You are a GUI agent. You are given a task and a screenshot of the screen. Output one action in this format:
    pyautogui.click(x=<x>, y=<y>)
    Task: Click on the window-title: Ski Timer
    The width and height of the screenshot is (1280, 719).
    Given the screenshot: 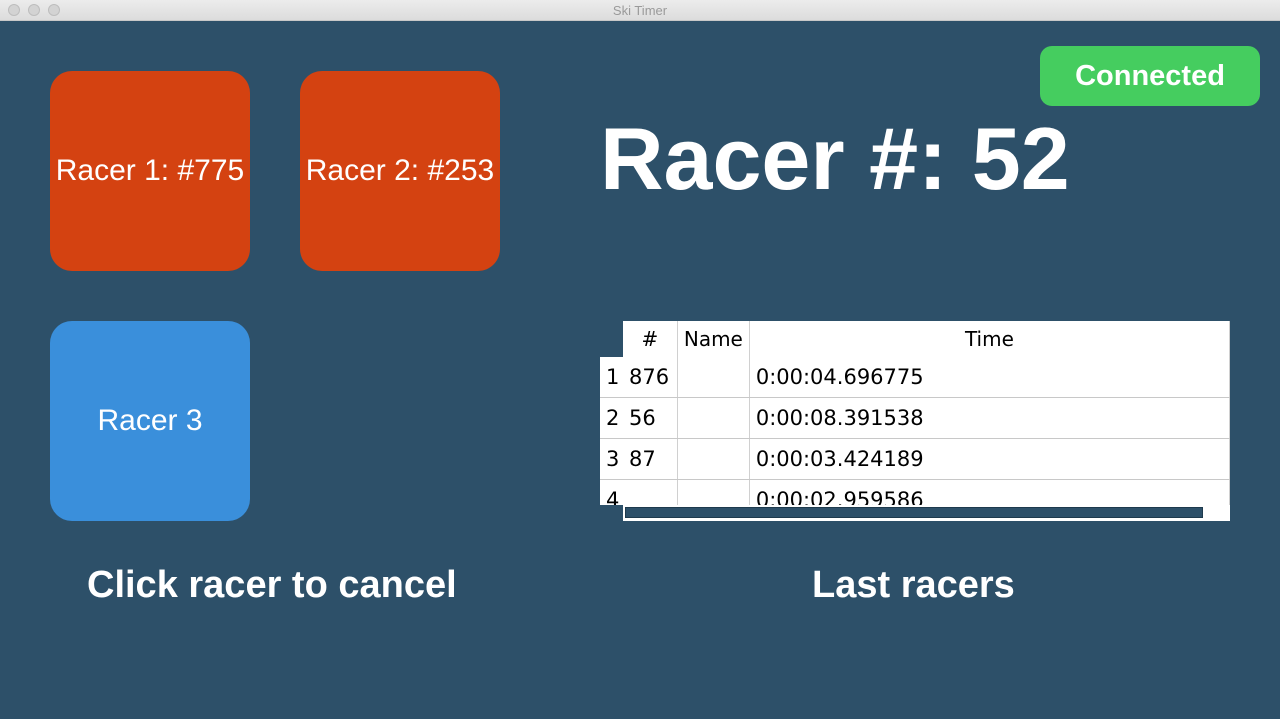 What is the action you would take?
    pyautogui.click(x=640, y=10)
    